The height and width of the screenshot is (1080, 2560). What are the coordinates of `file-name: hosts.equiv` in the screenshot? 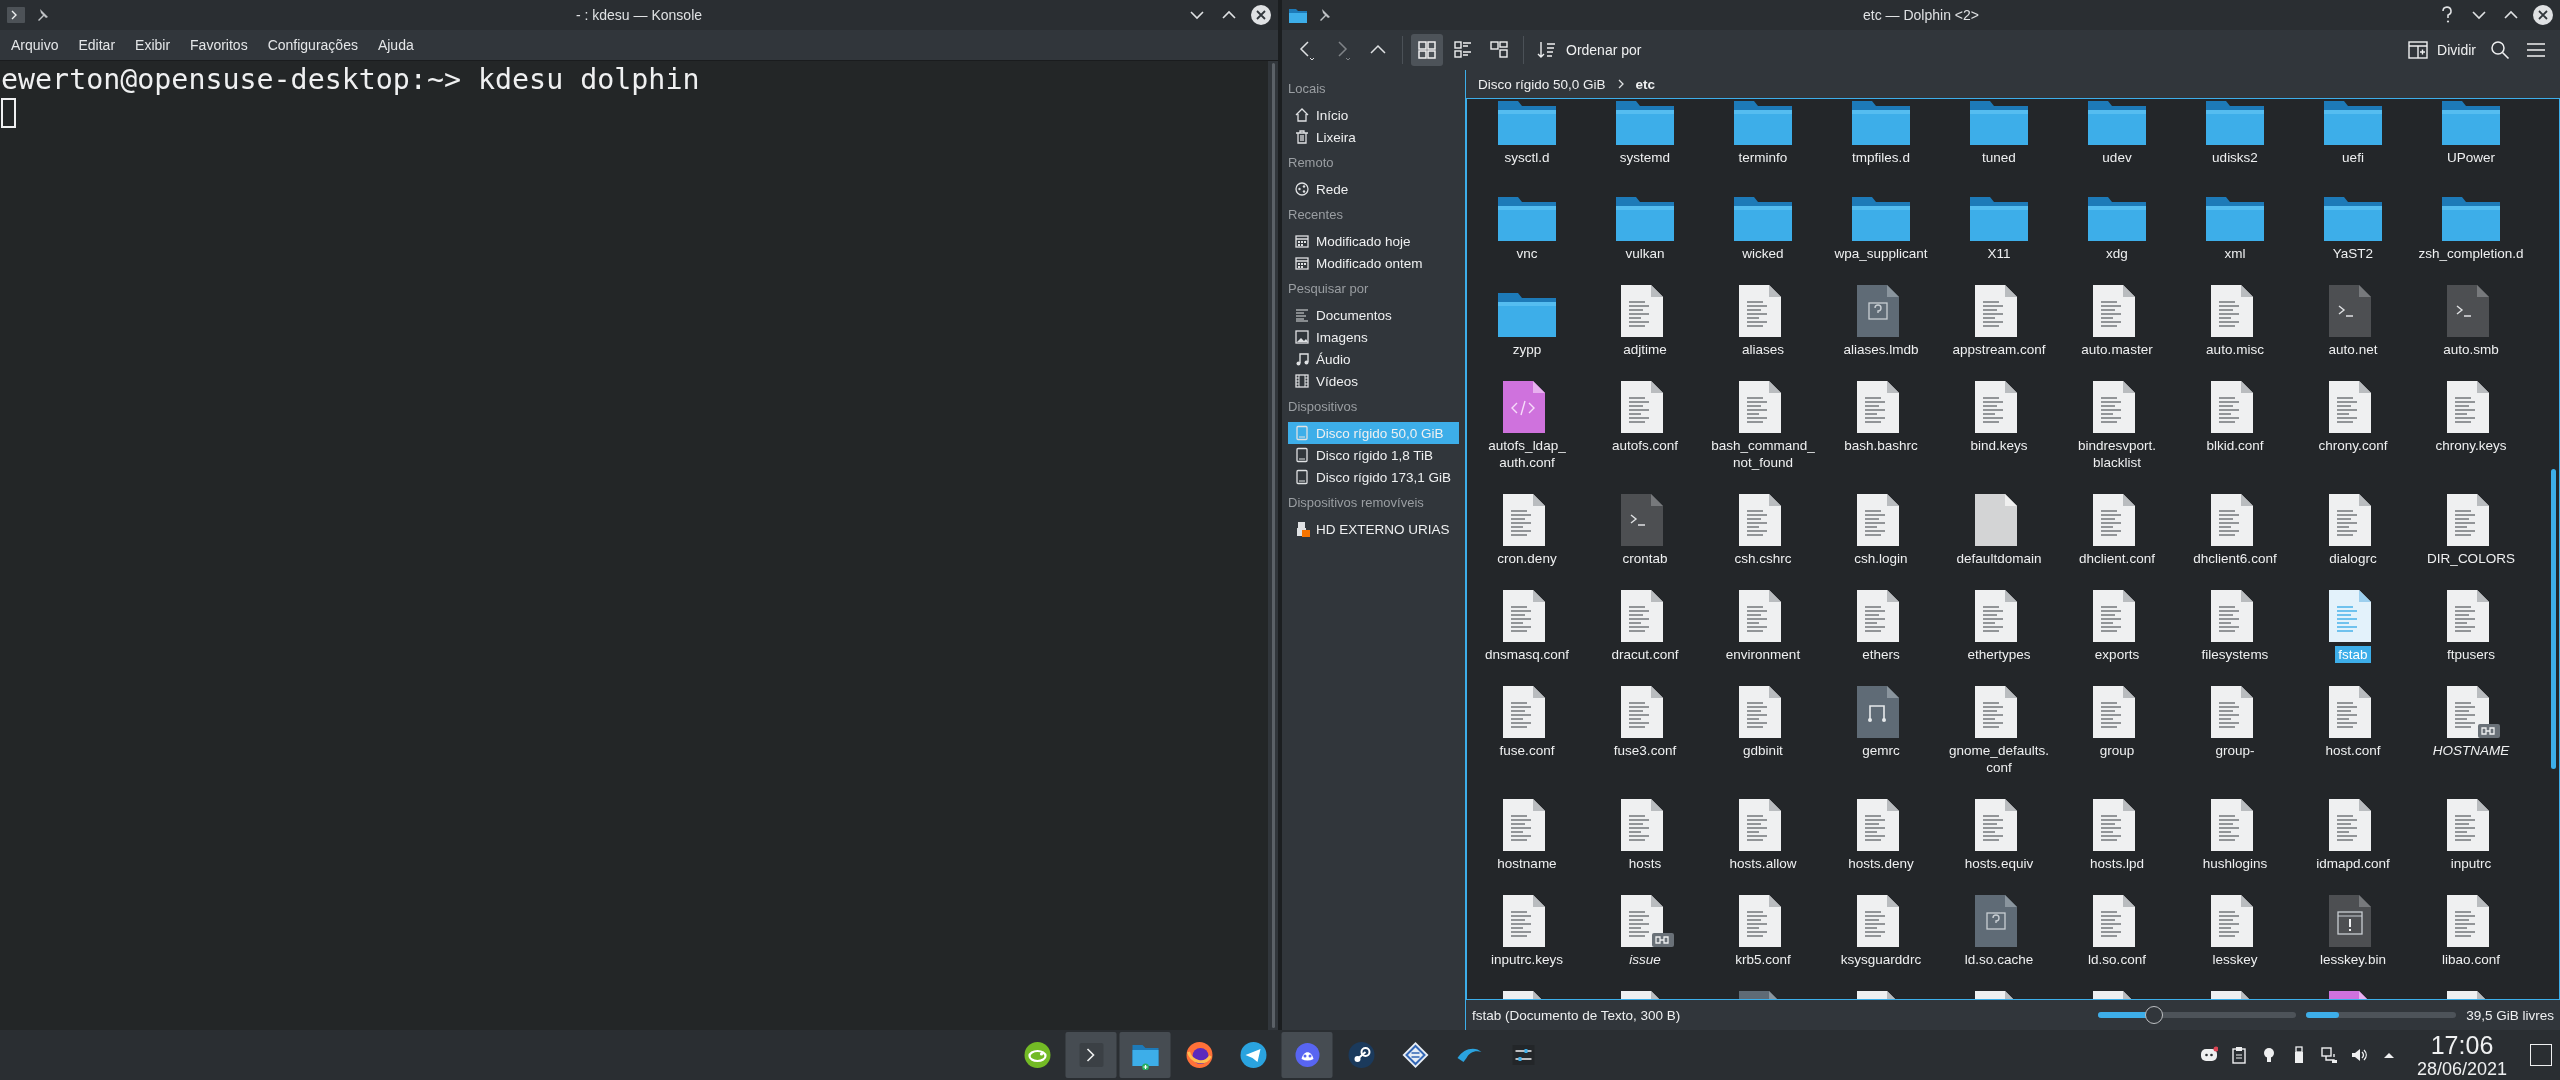 It's located at (1999, 863).